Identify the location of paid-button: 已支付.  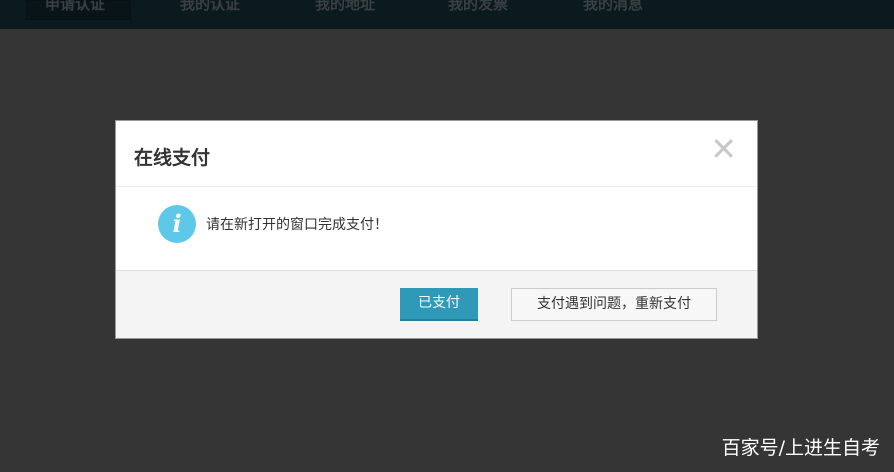
(439, 304).